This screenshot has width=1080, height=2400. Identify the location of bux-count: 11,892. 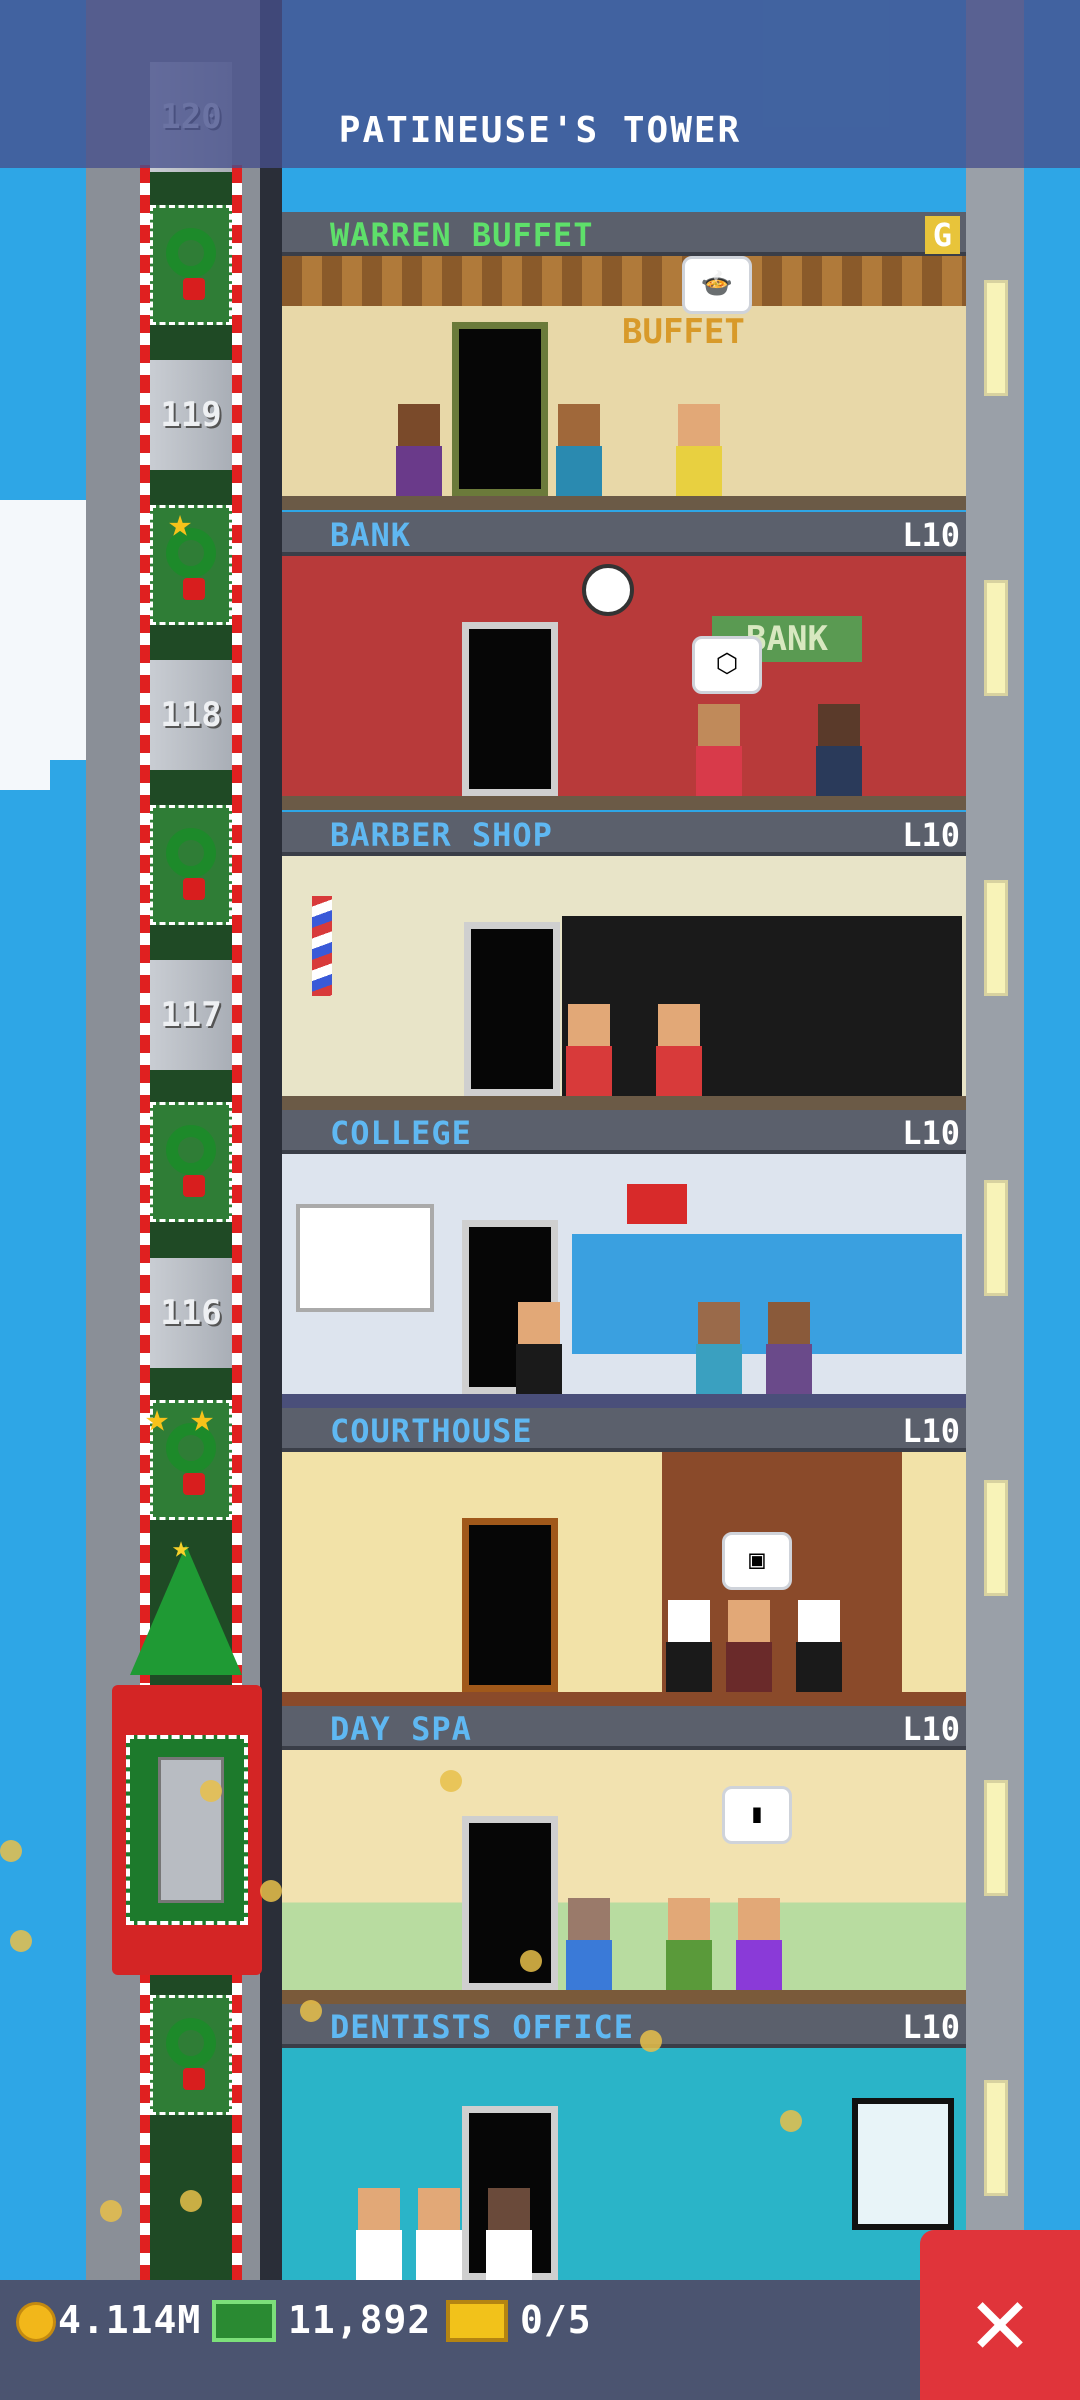
(360, 2320).